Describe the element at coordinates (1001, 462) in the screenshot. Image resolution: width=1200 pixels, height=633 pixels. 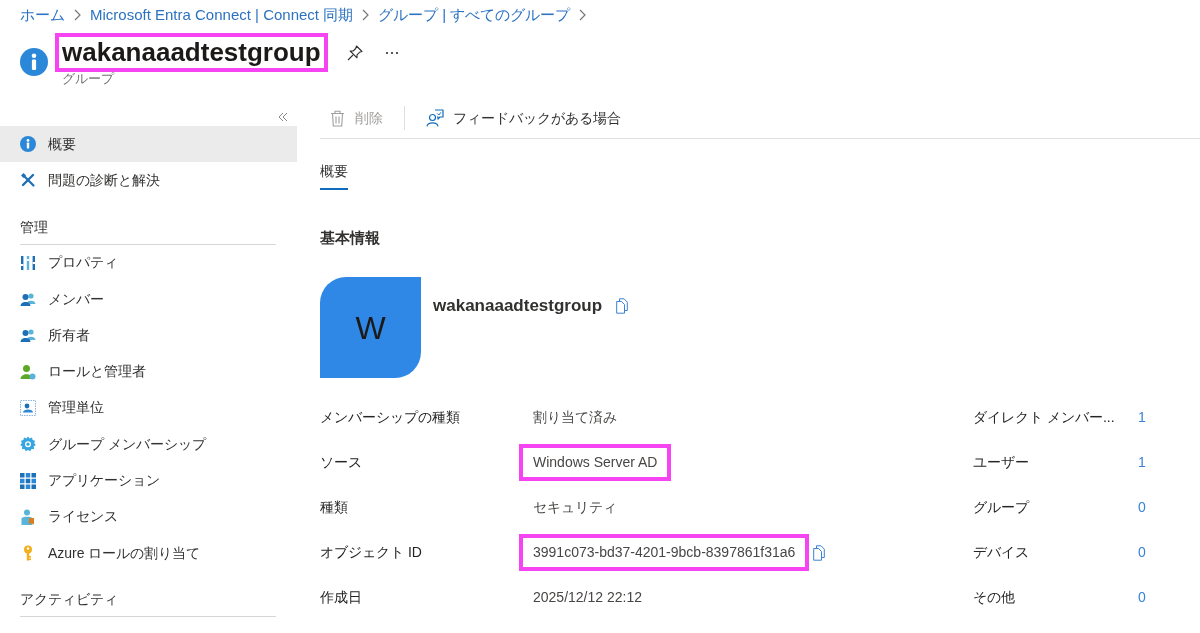
I see `count-label: ユーザー` at that location.